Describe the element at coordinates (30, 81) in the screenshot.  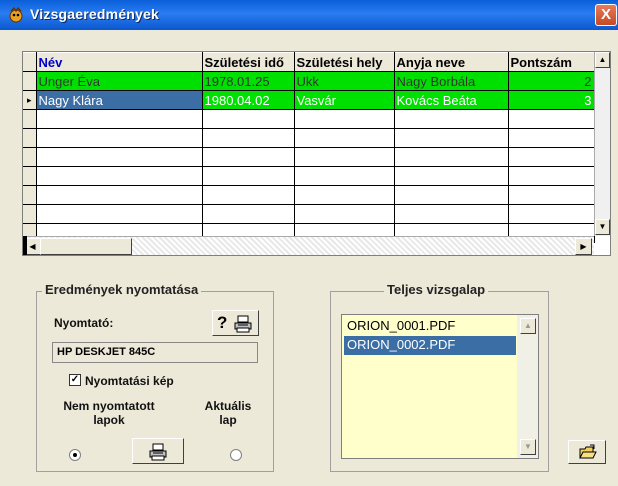
I see `row-indicator` at that location.